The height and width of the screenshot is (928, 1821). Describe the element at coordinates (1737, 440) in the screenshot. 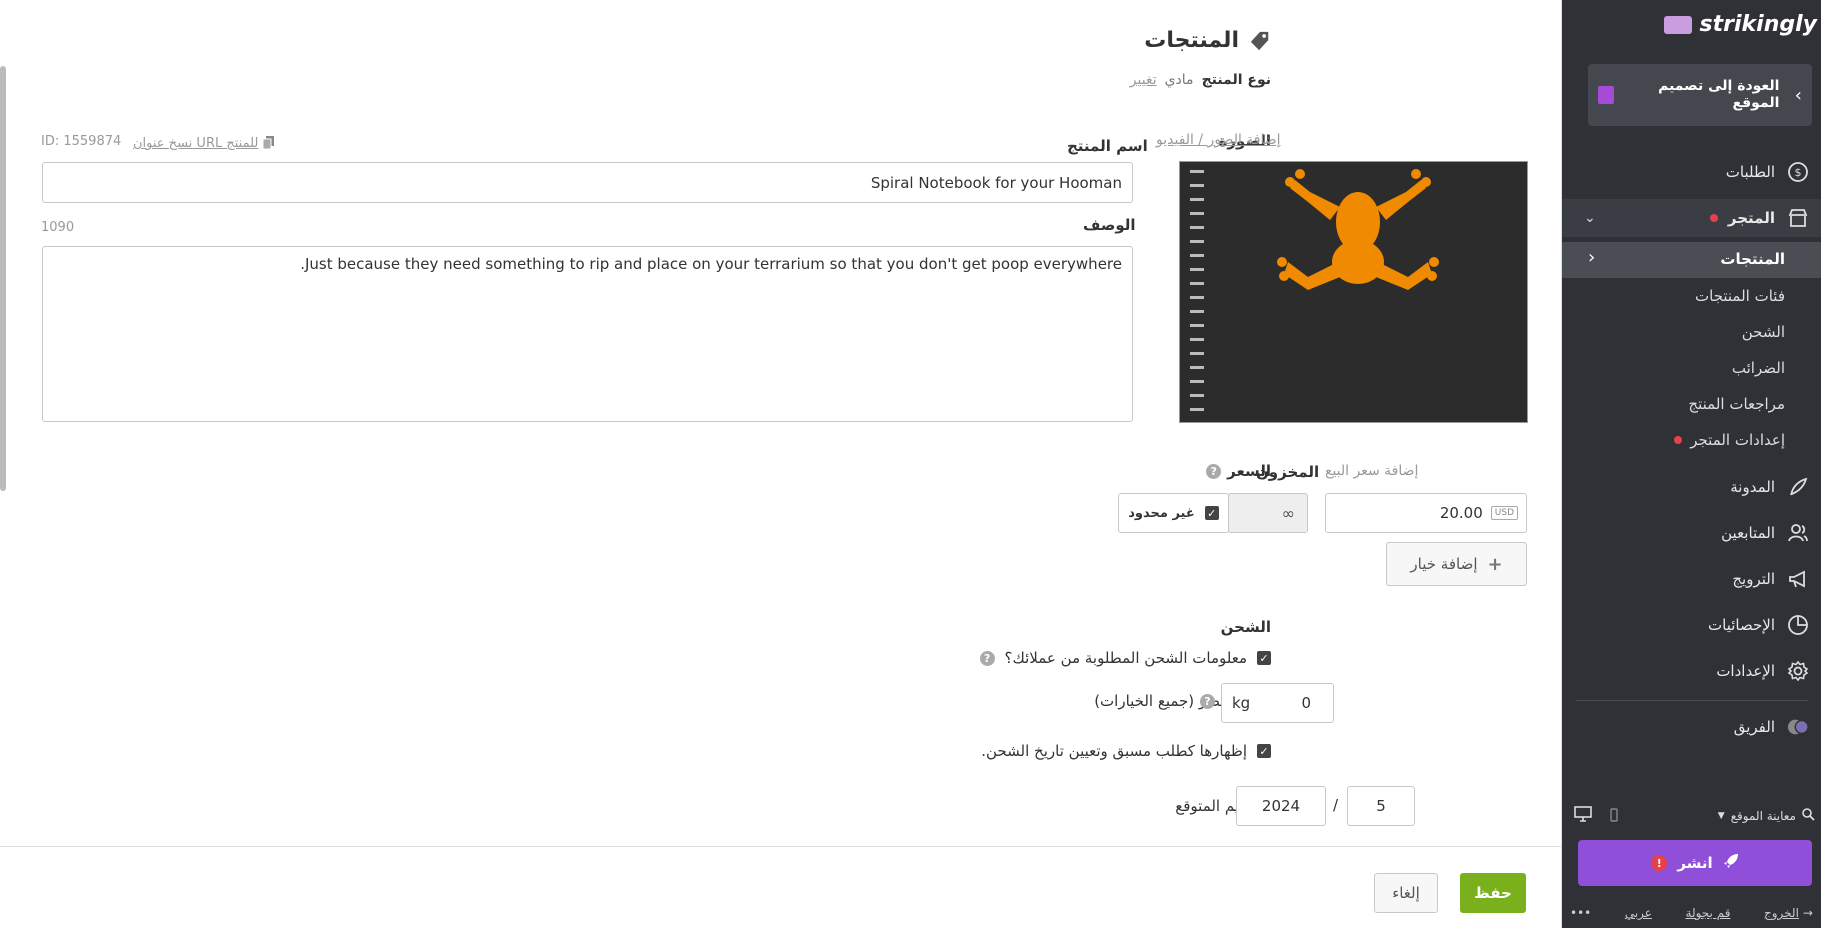

I see `store-settings-label: إعدادات المتجر` at that location.